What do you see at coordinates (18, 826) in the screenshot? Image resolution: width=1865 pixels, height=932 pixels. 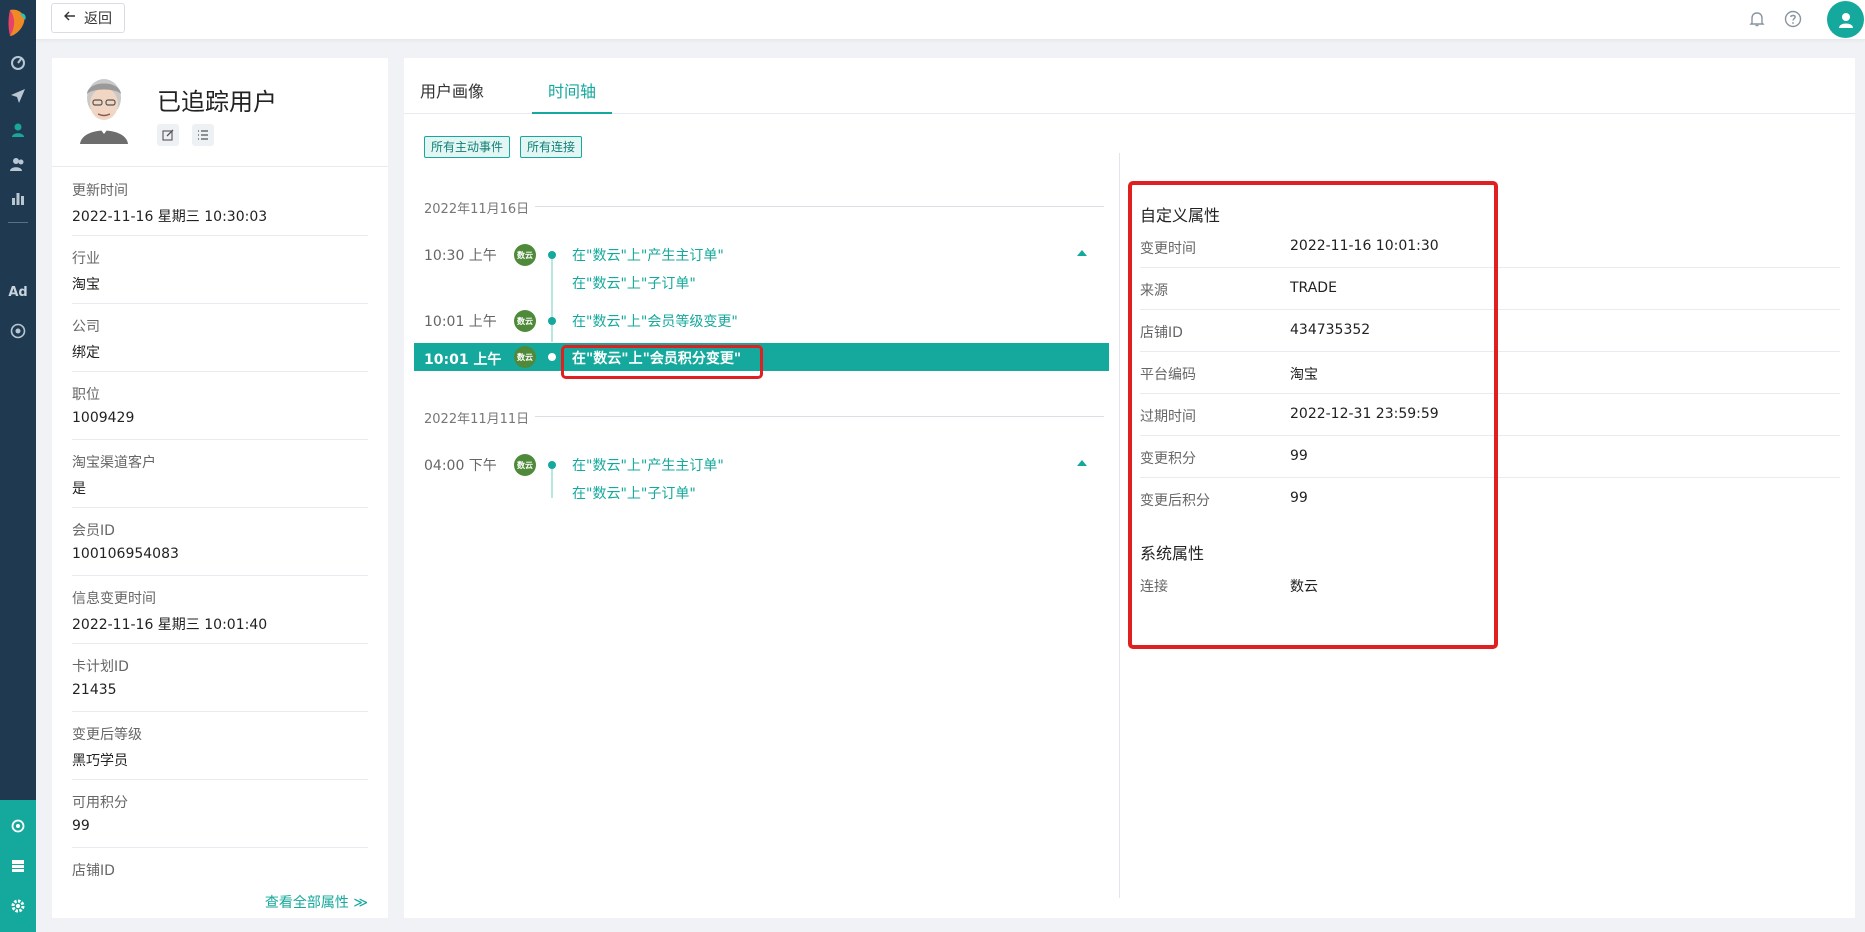 I see `hub-icon` at bounding box center [18, 826].